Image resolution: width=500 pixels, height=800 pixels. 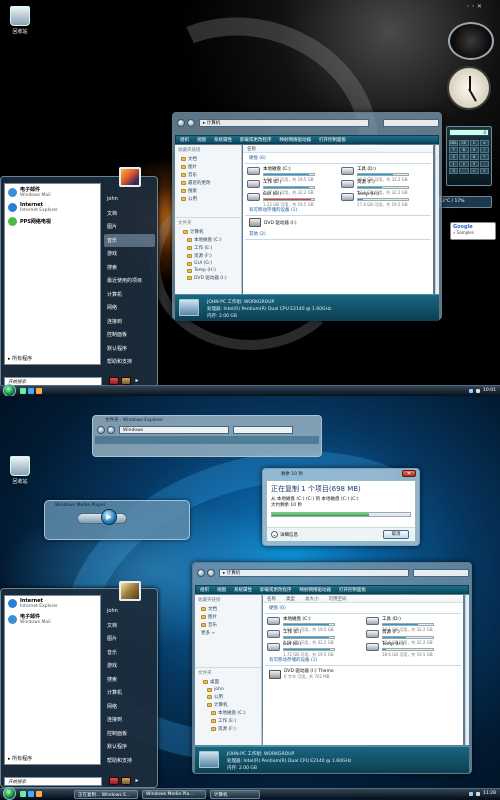 I want to click on pinned-program: PPS网络电视, so click(x=52, y=221).